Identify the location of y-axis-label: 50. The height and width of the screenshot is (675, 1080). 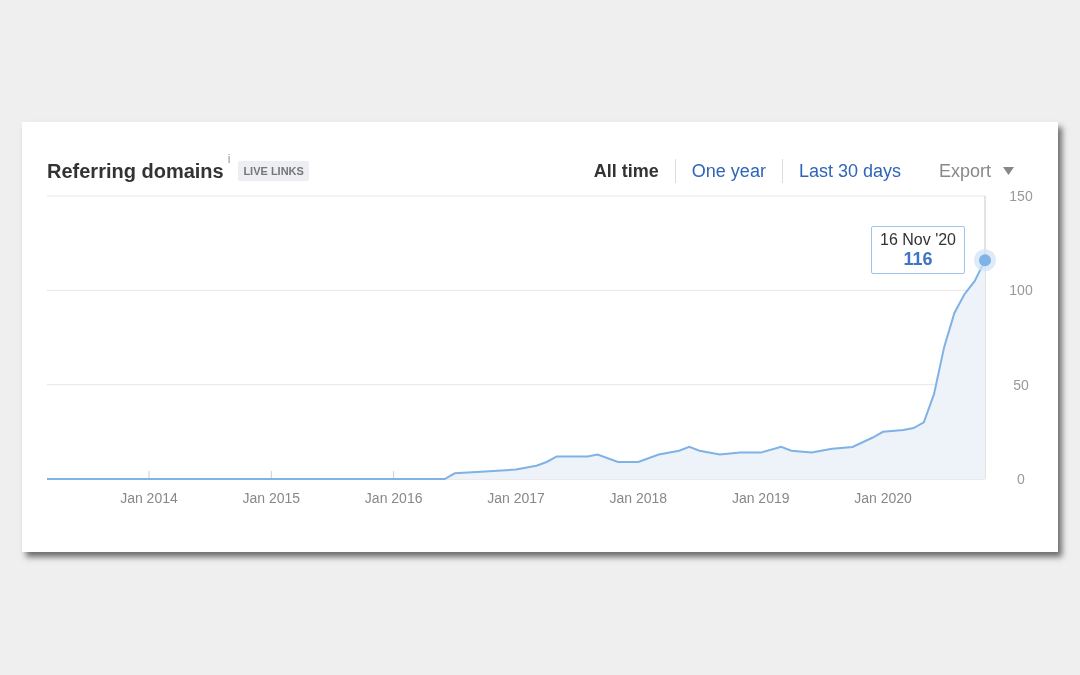
(1021, 384).